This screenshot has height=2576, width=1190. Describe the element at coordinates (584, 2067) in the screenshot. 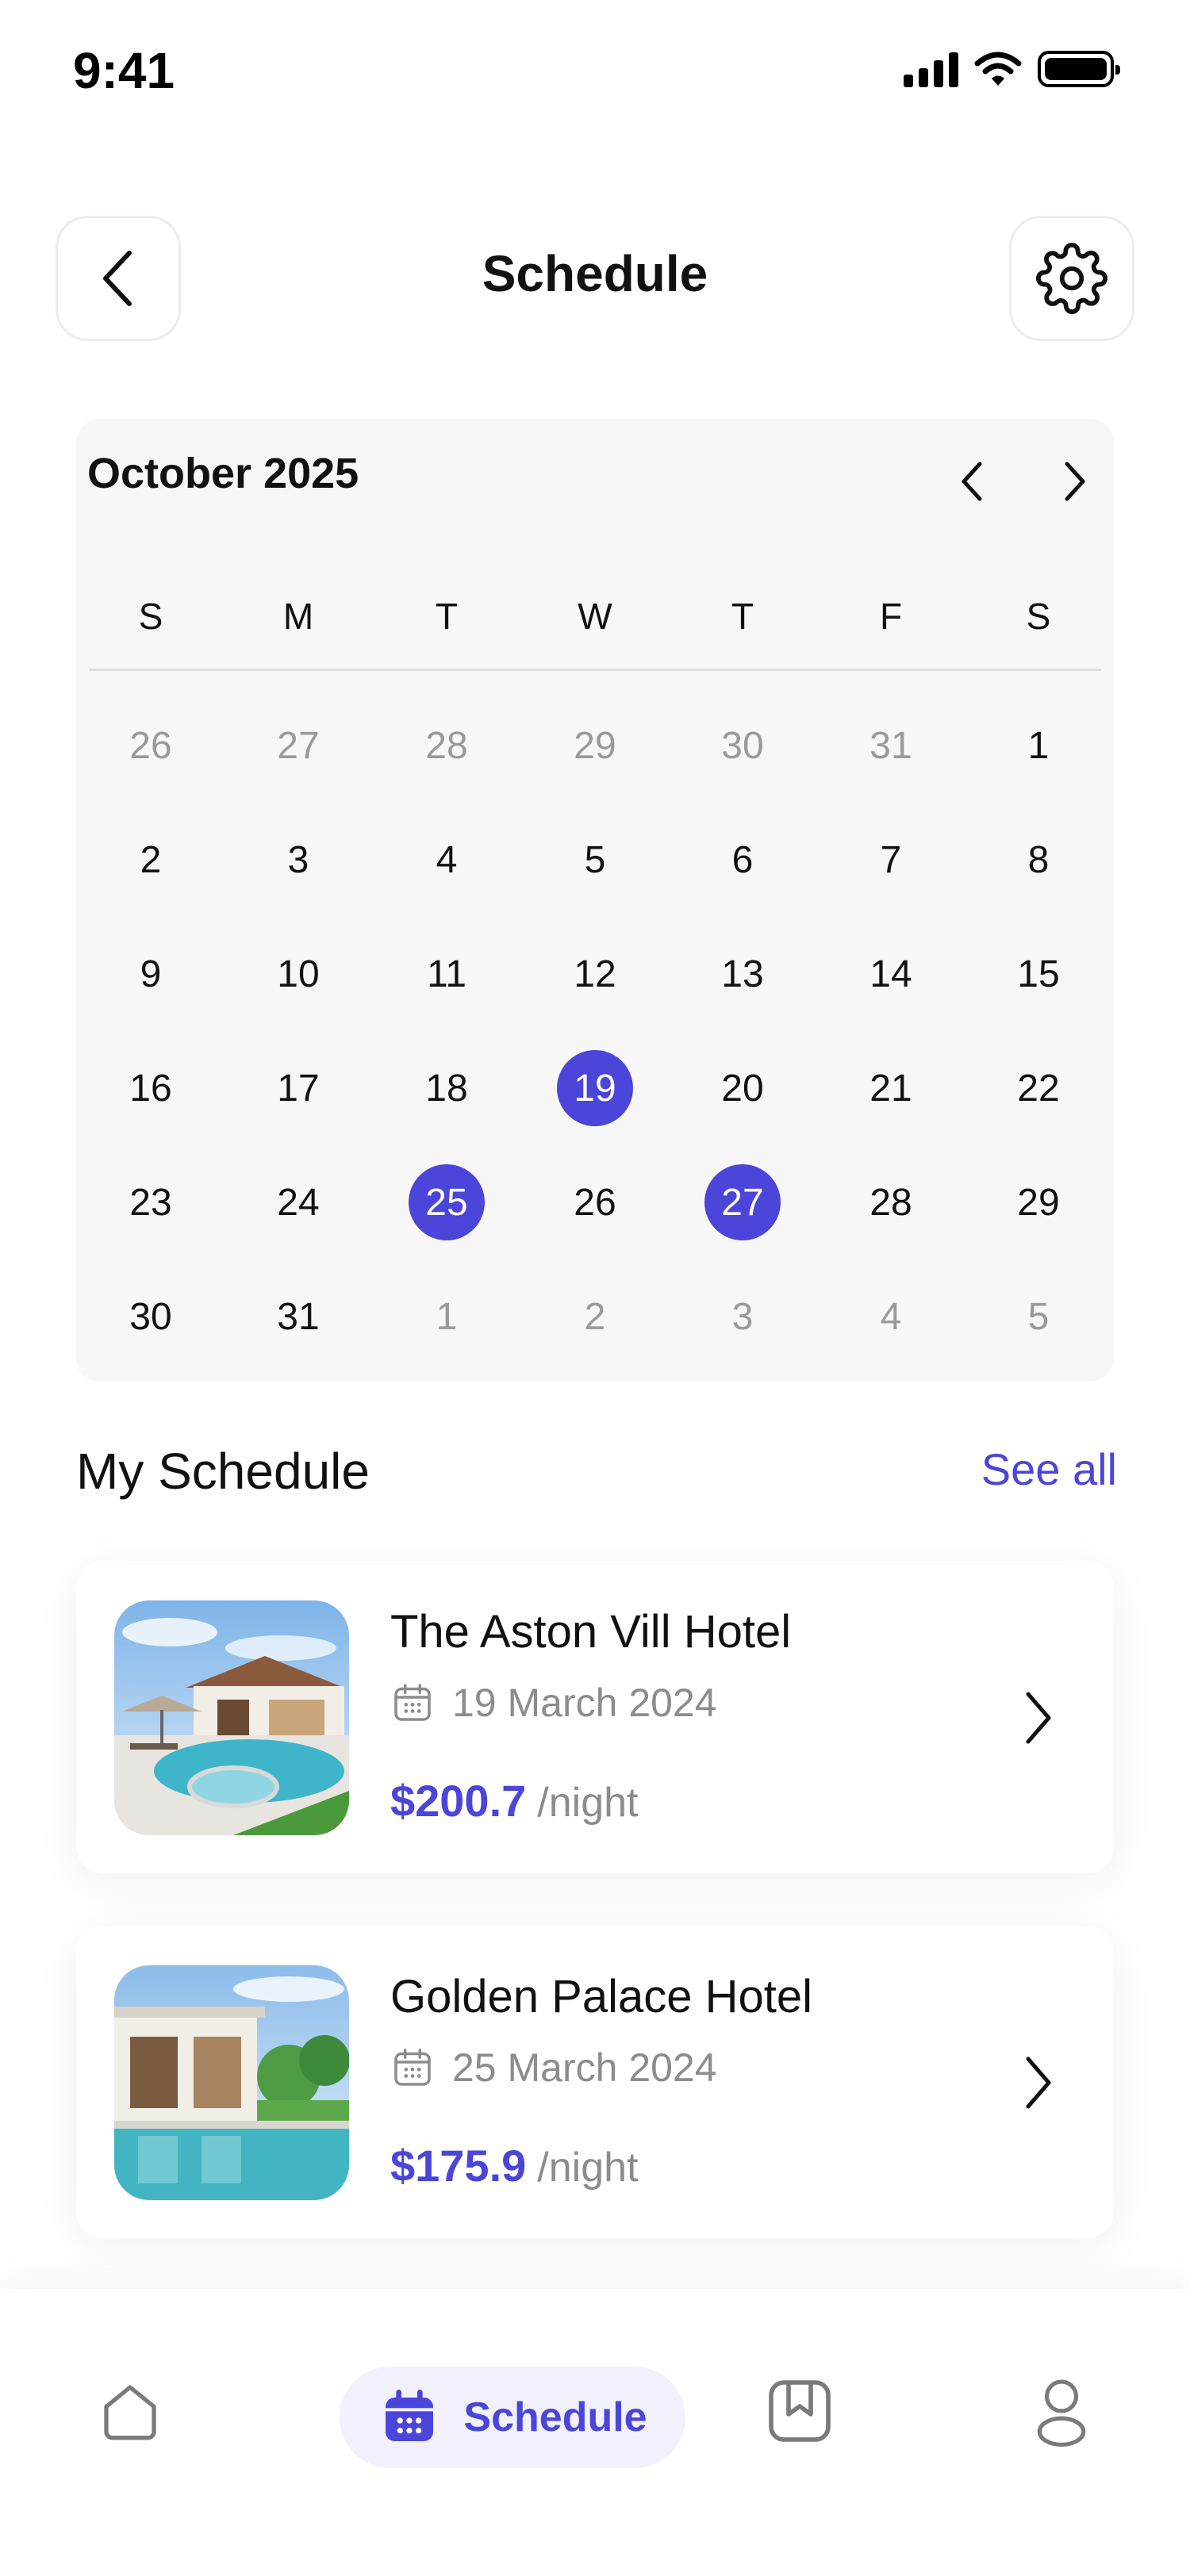

I see `booking-date: 25 March 2024` at that location.